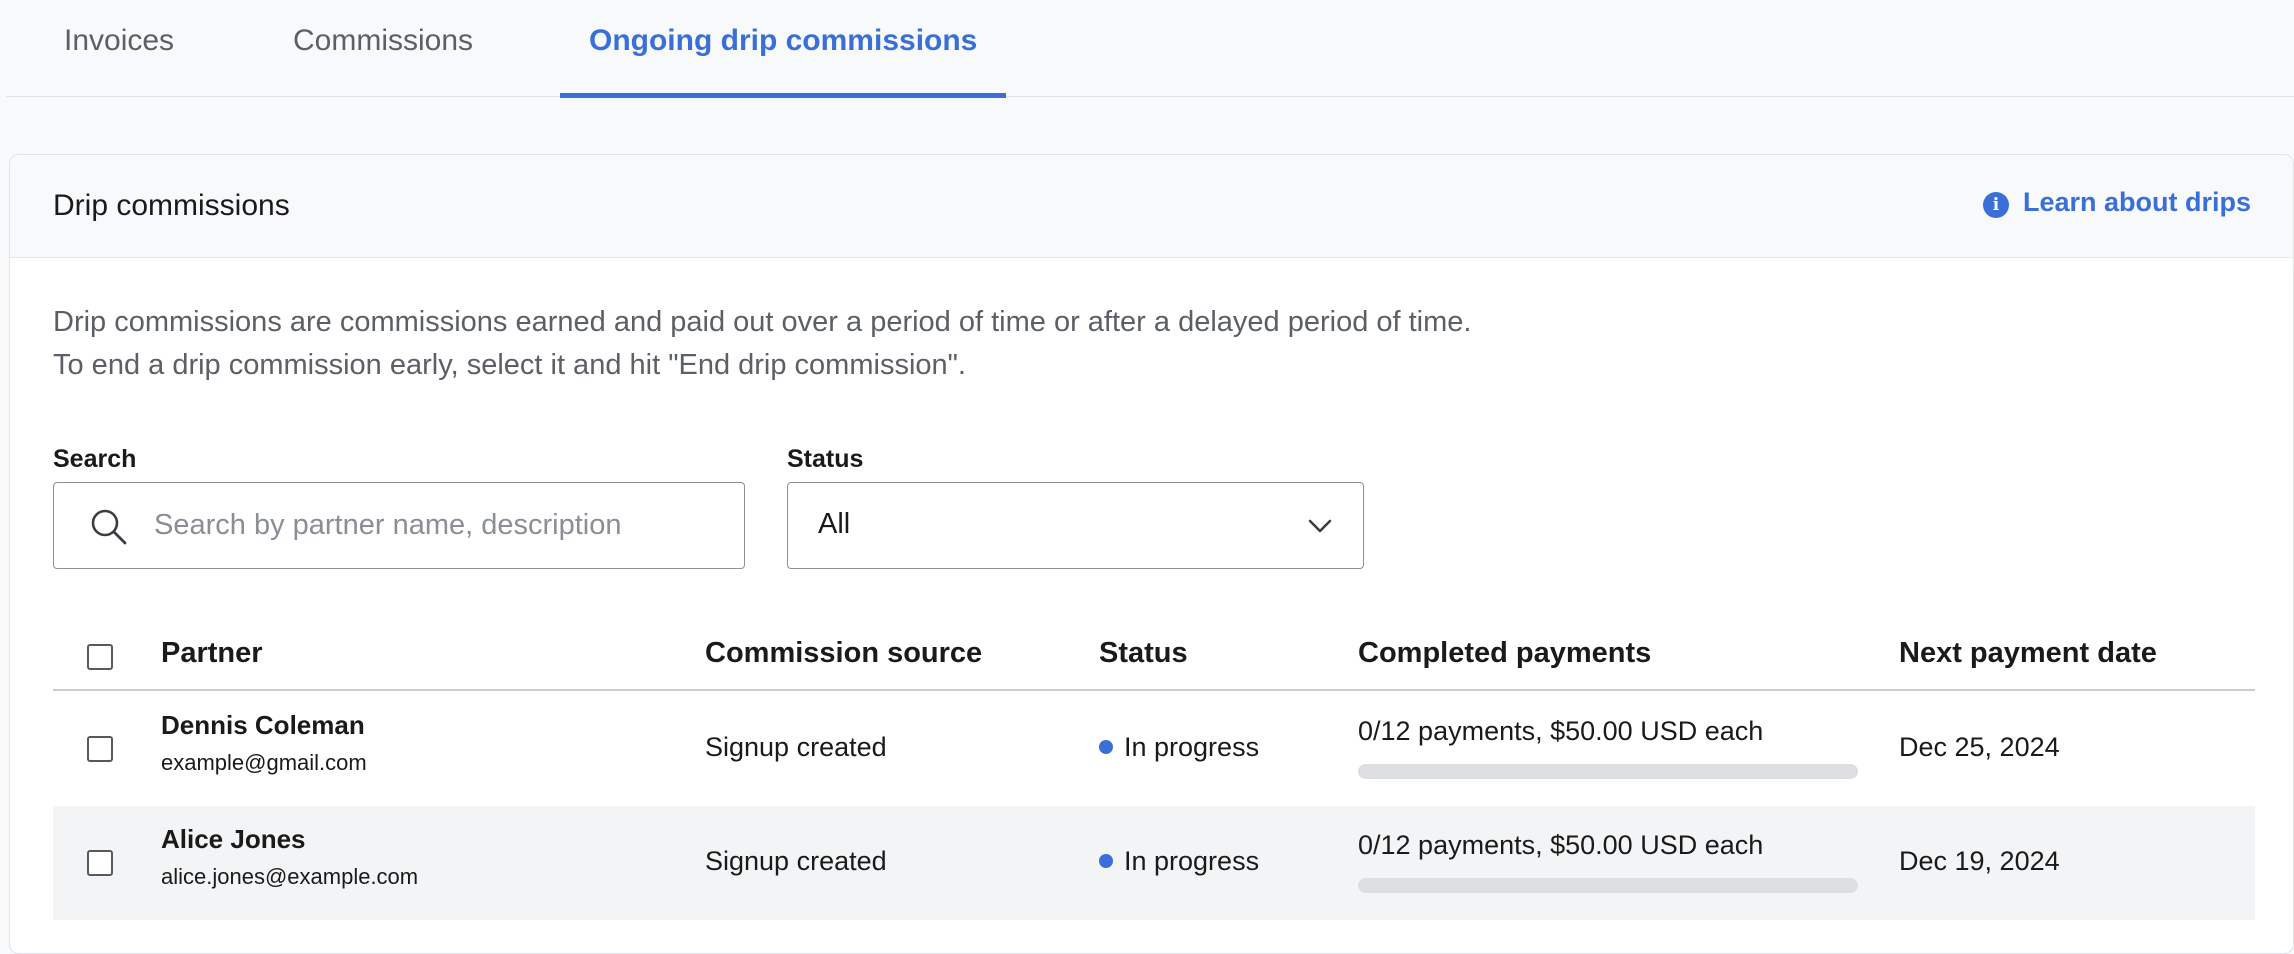  I want to click on learn-about-drips-label: Learn about drips, so click(2136, 202).